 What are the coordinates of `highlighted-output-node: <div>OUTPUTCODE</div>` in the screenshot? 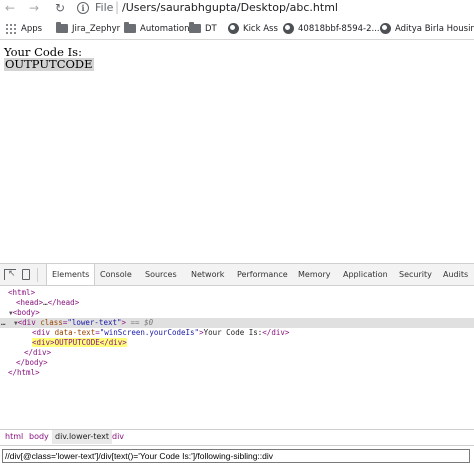 It's located at (79, 342).